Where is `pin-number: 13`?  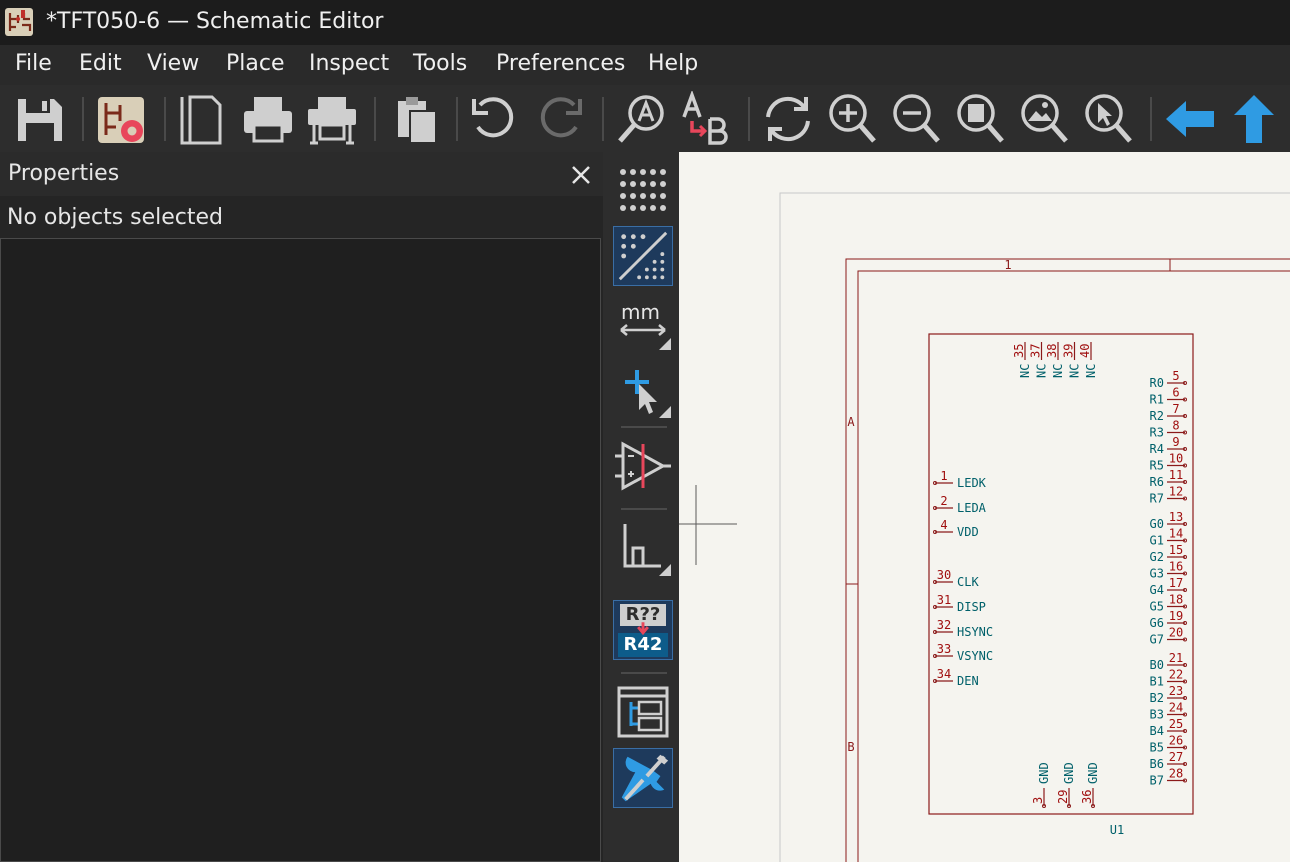 pin-number: 13 is located at coordinates (1176, 517).